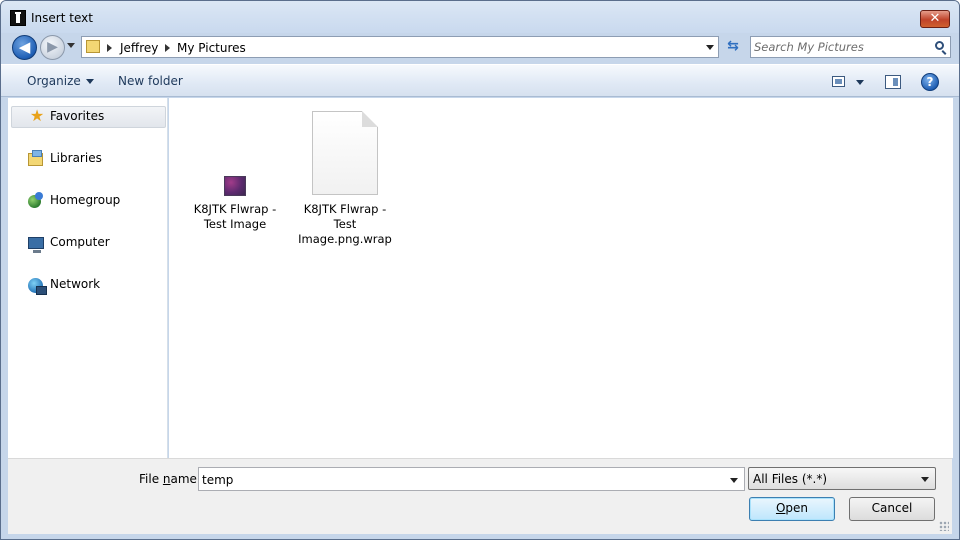 The width and height of the screenshot is (960, 540). I want to click on star-icon: ★, so click(37, 115).